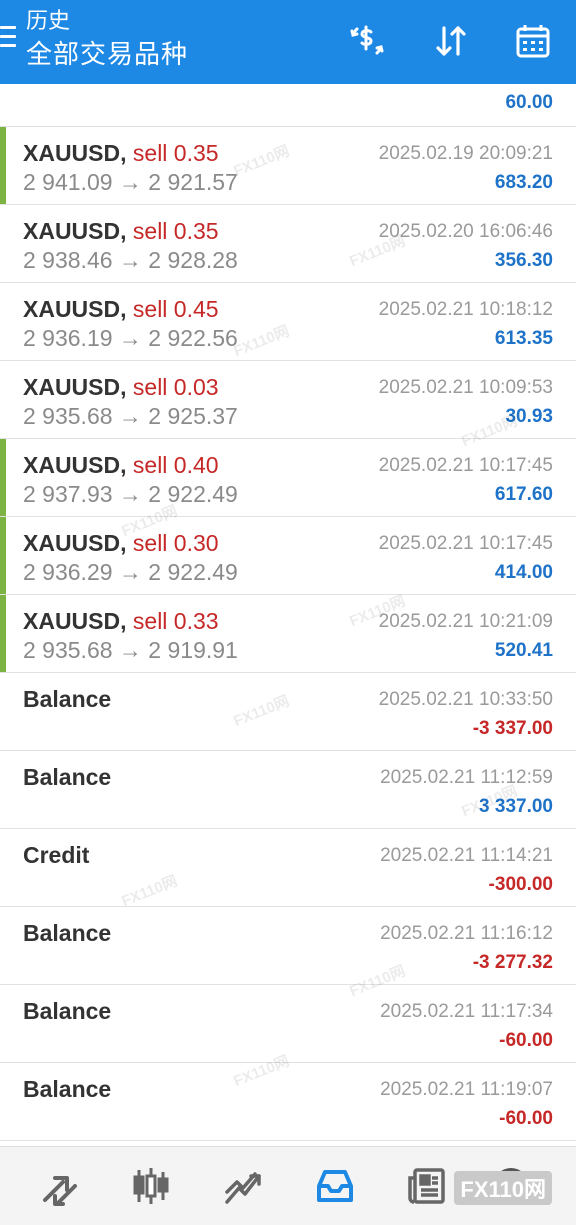 The height and width of the screenshot is (1225, 576). Describe the element at coordinates (523, 494) in the screenshot. I see `profit-value: 617.60` at that location.